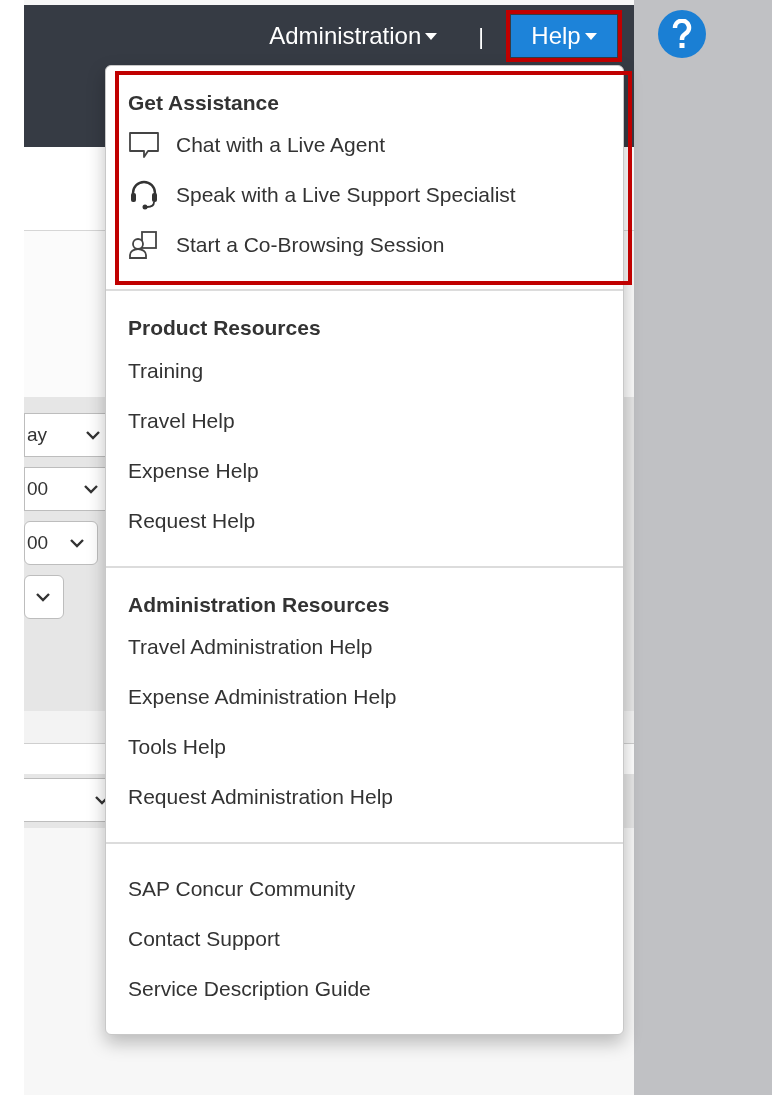 Image resolution: width=772 pixels, height=1095 pixels. What do you see at coordinates (364, 646) in the screenshot?
I see `menu-link: Travel Administration Help` at bounding box center [364, 646].